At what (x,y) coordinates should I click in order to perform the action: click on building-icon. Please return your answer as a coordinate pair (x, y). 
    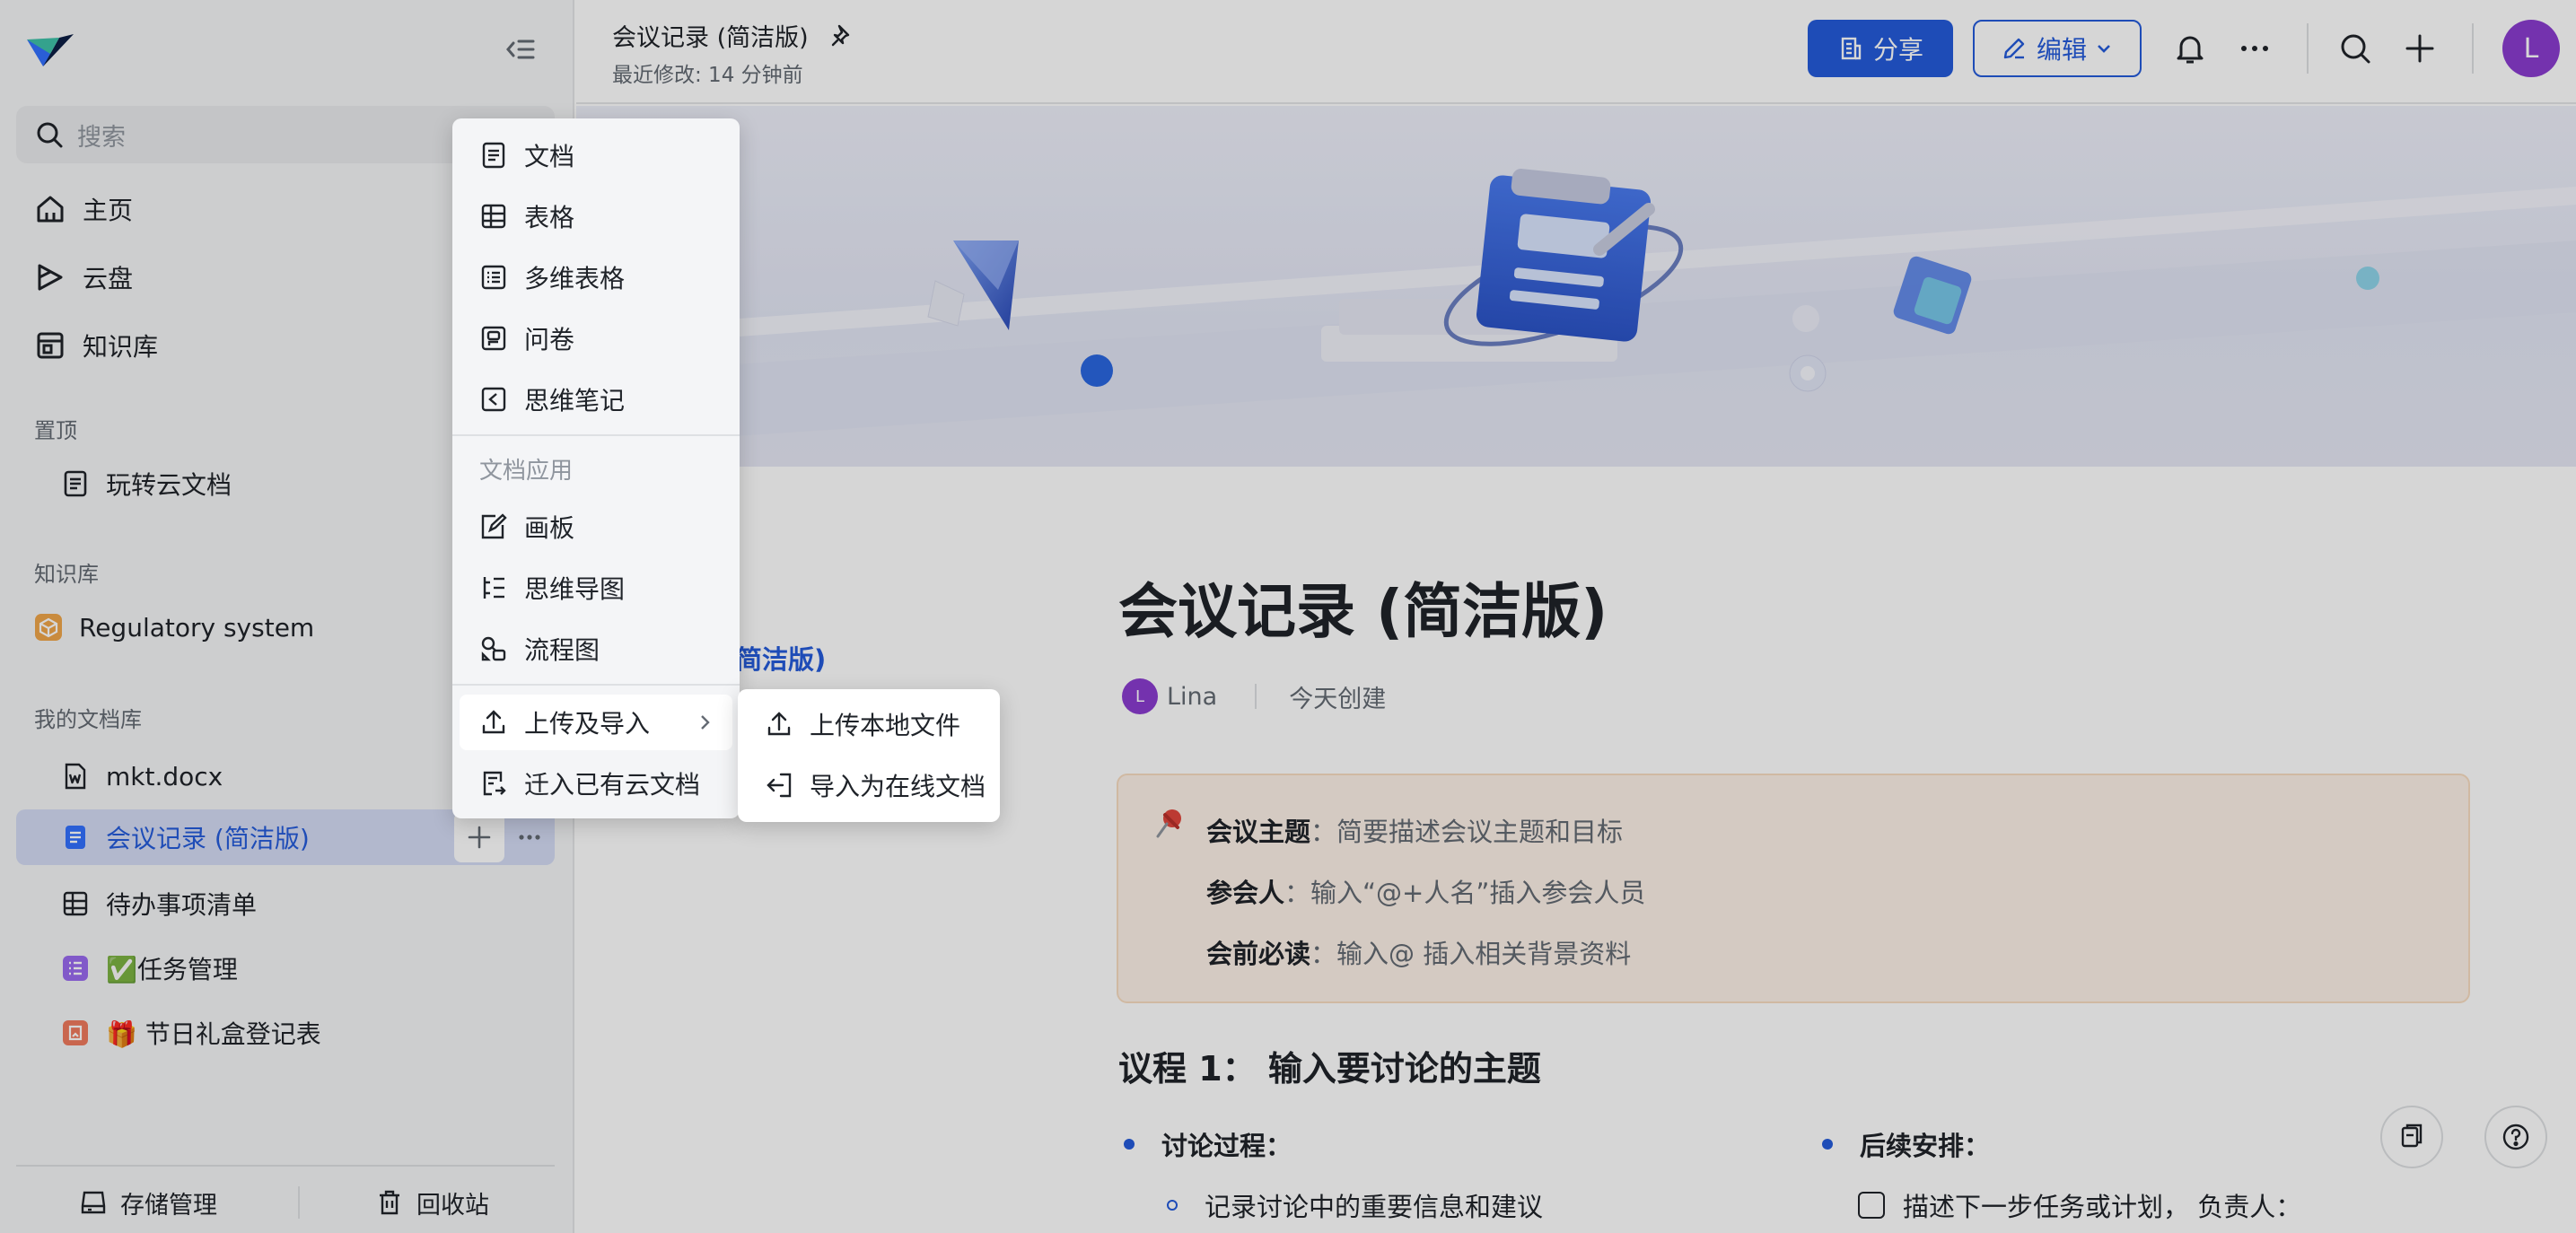
    Looking at the image, I should click on (1851, 48).